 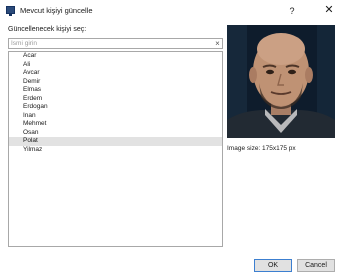 I want to click on clear-search-button: ×, so click(x=217, y=43).